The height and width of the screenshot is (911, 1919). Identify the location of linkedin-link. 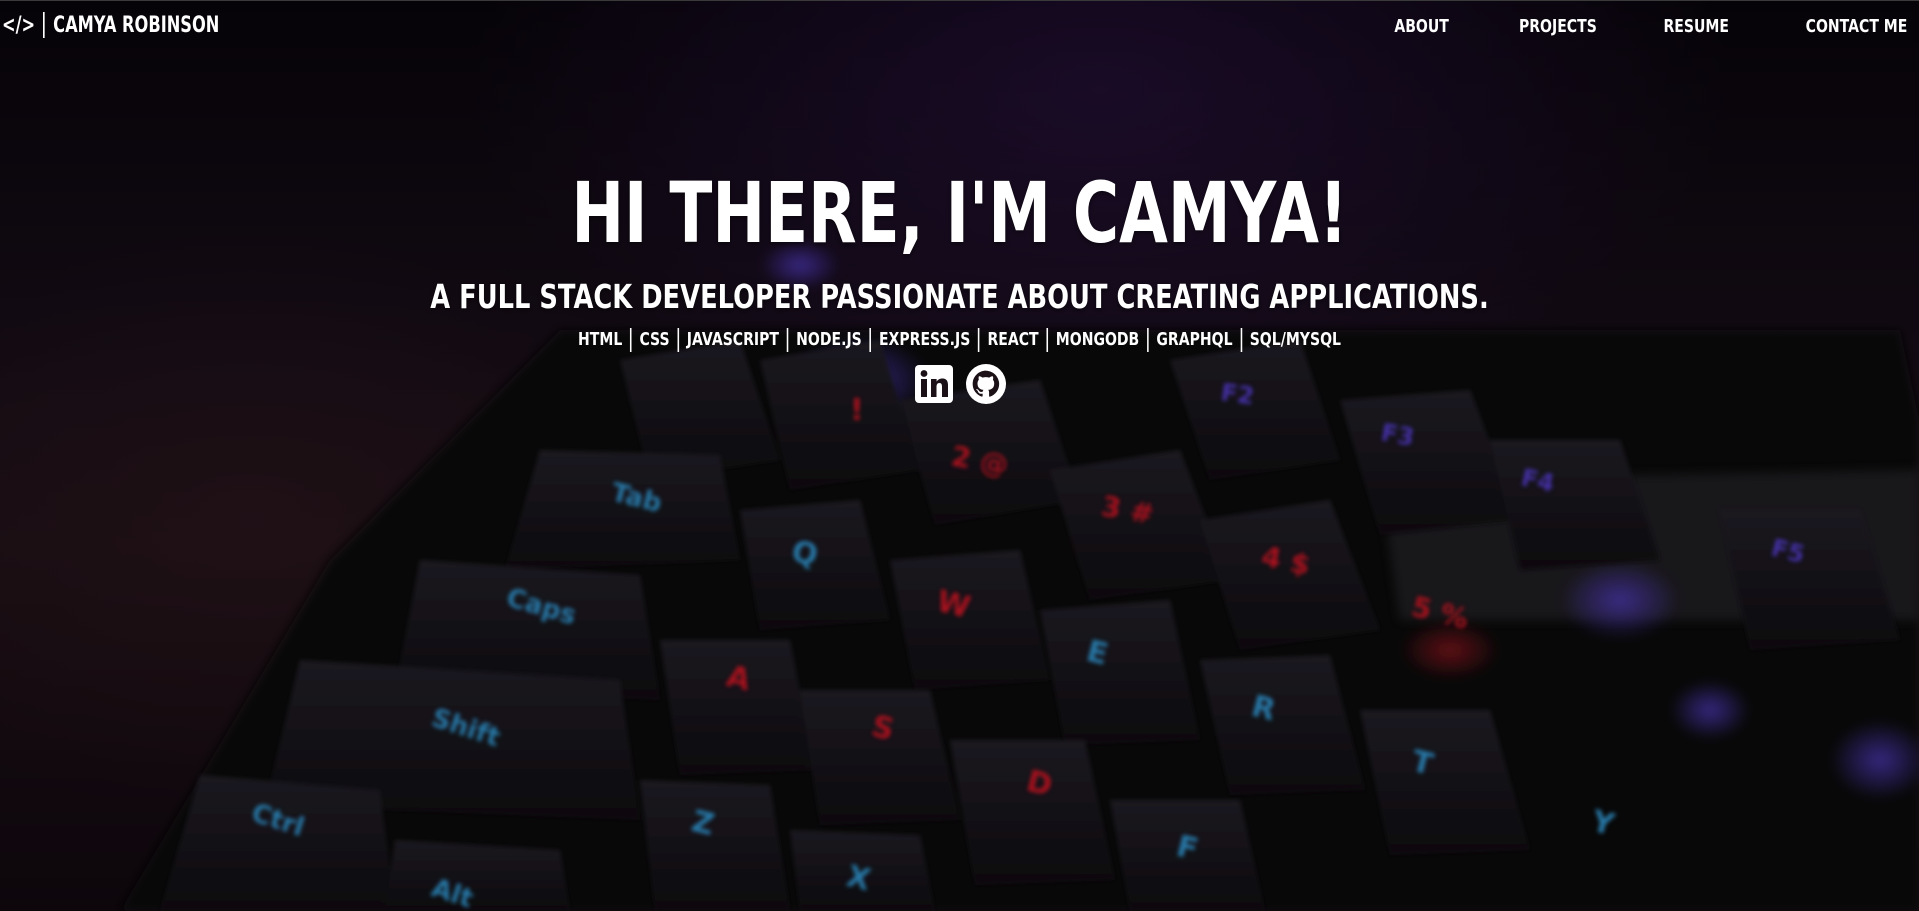
(934, 384).